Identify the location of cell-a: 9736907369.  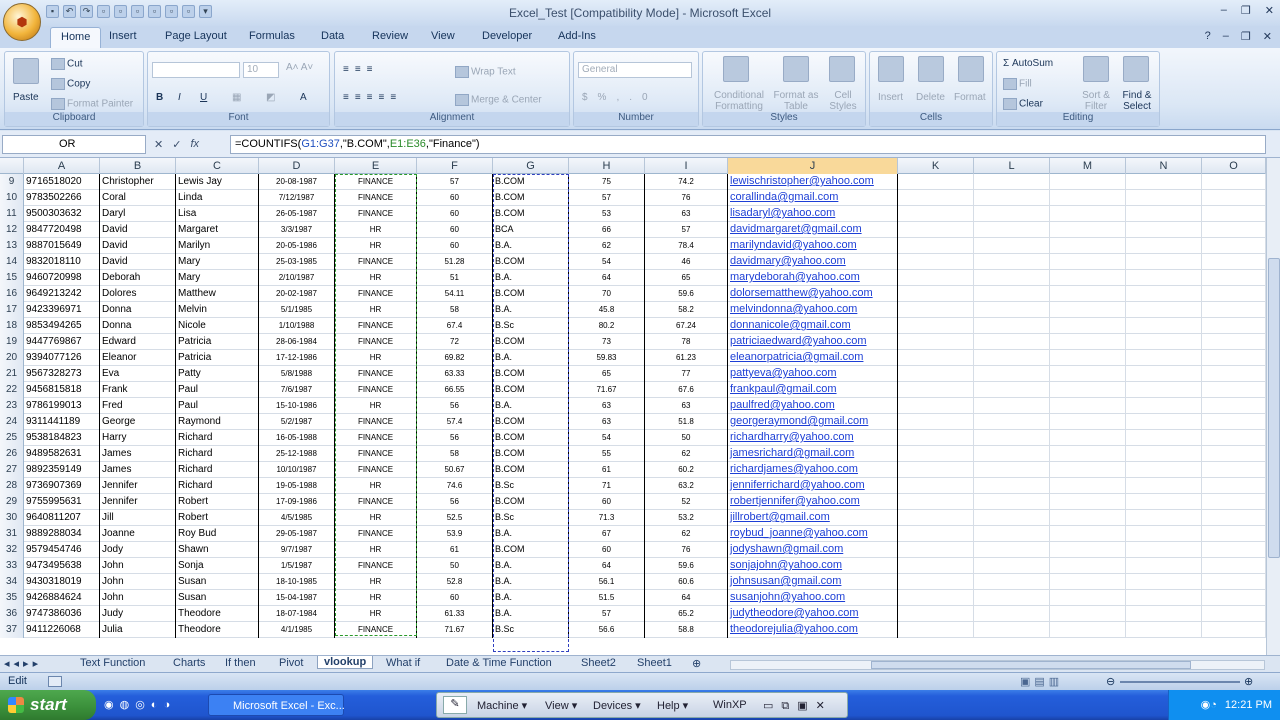
(62, 486).